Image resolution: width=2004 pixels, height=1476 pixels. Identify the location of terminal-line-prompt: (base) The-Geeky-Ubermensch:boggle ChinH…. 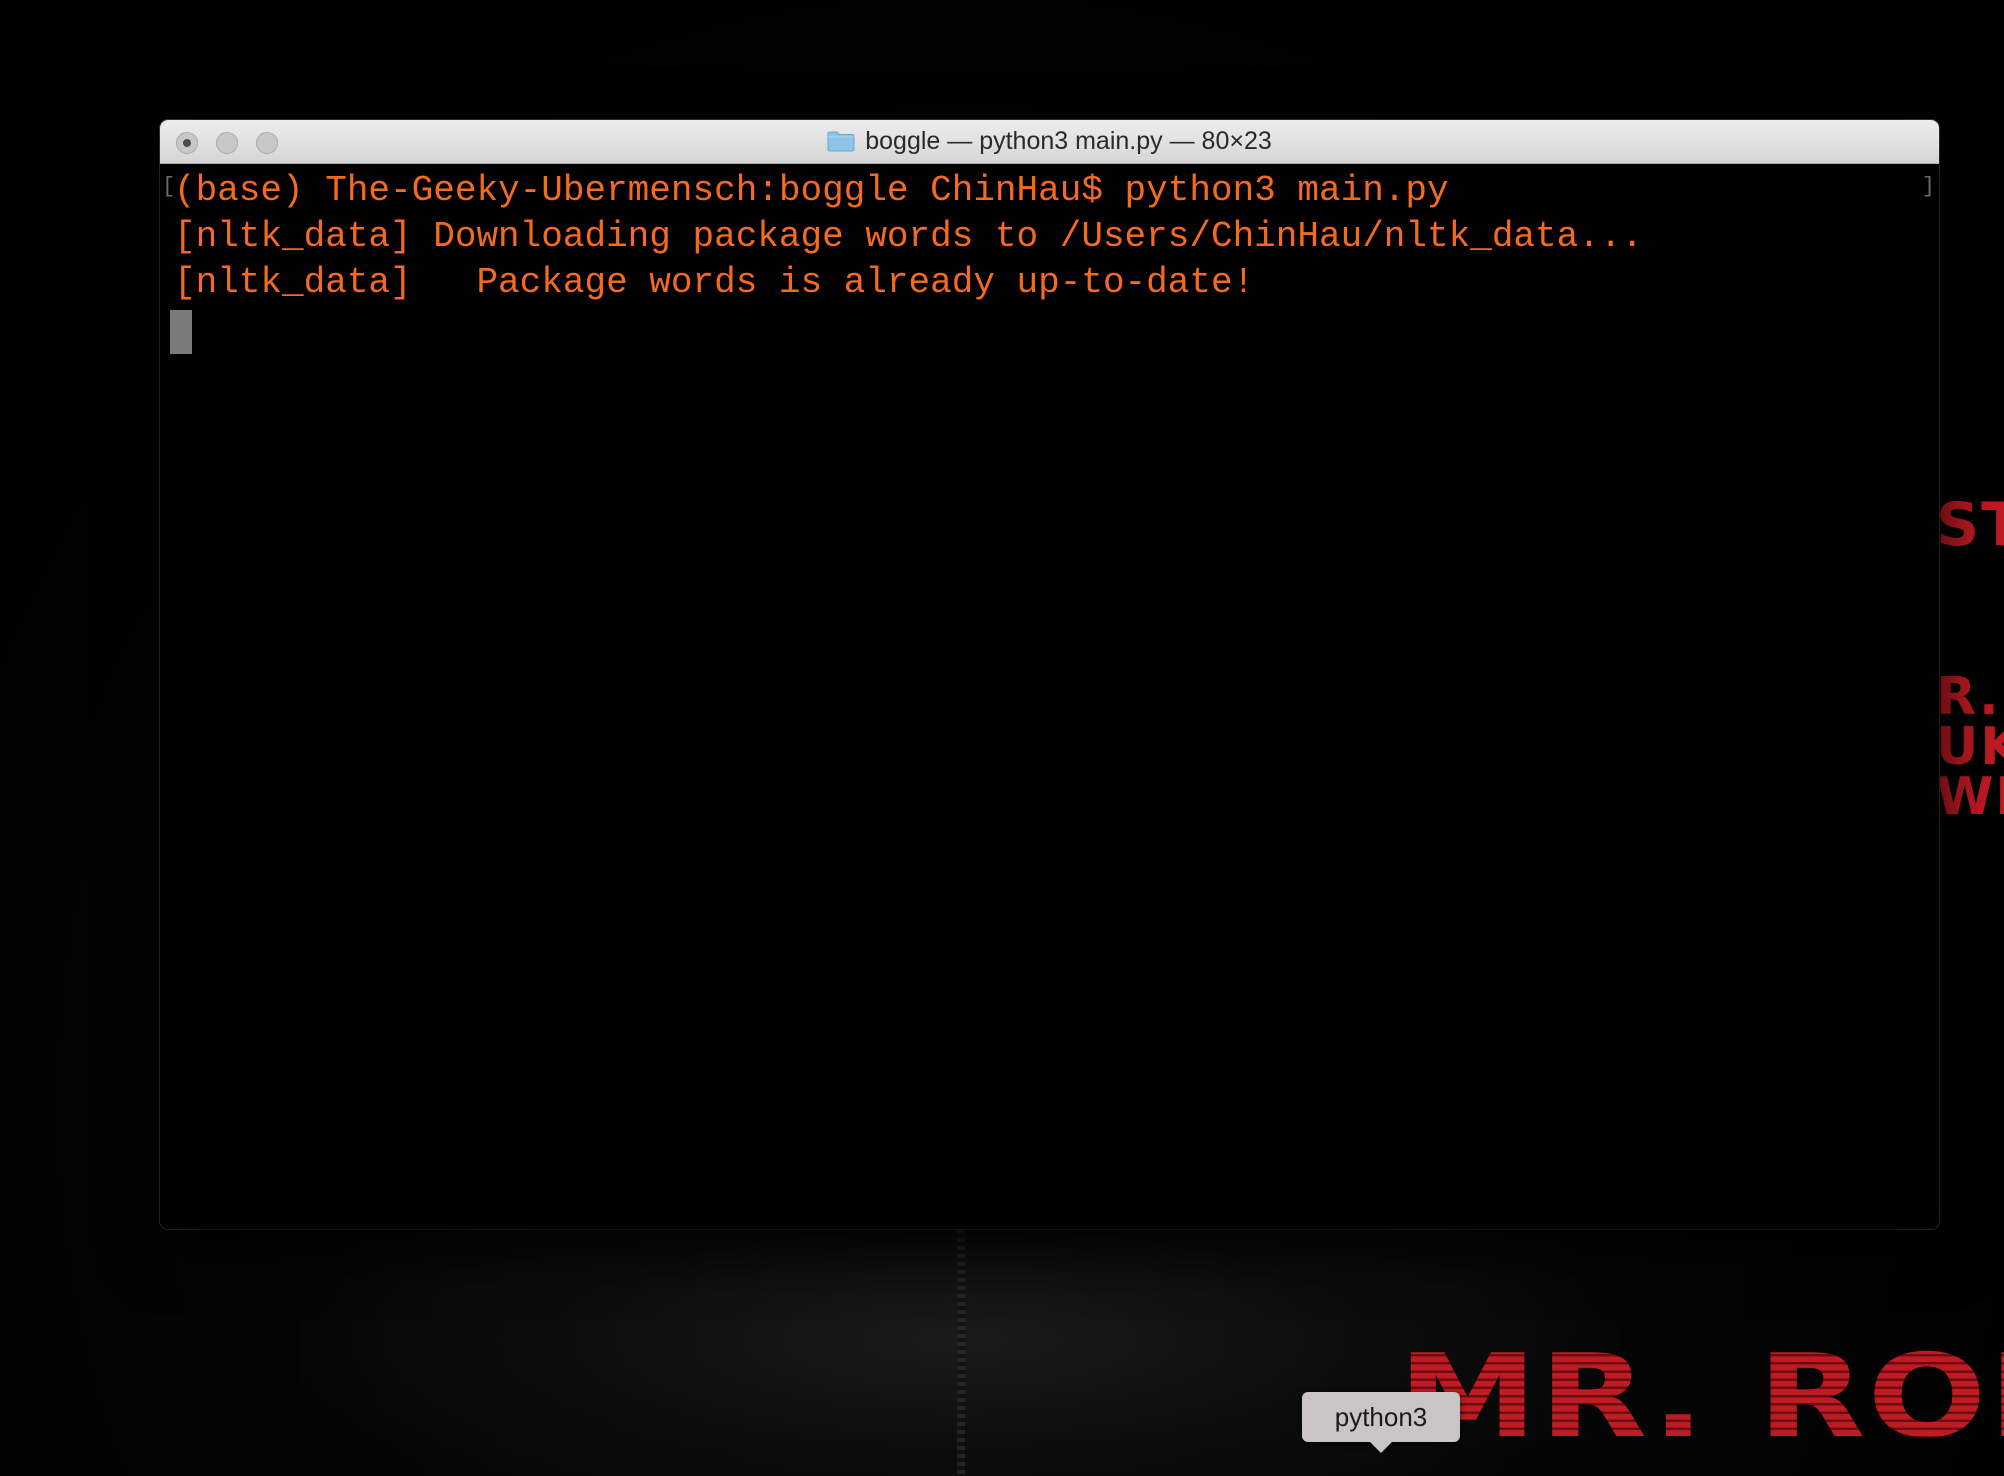
(811, 190).